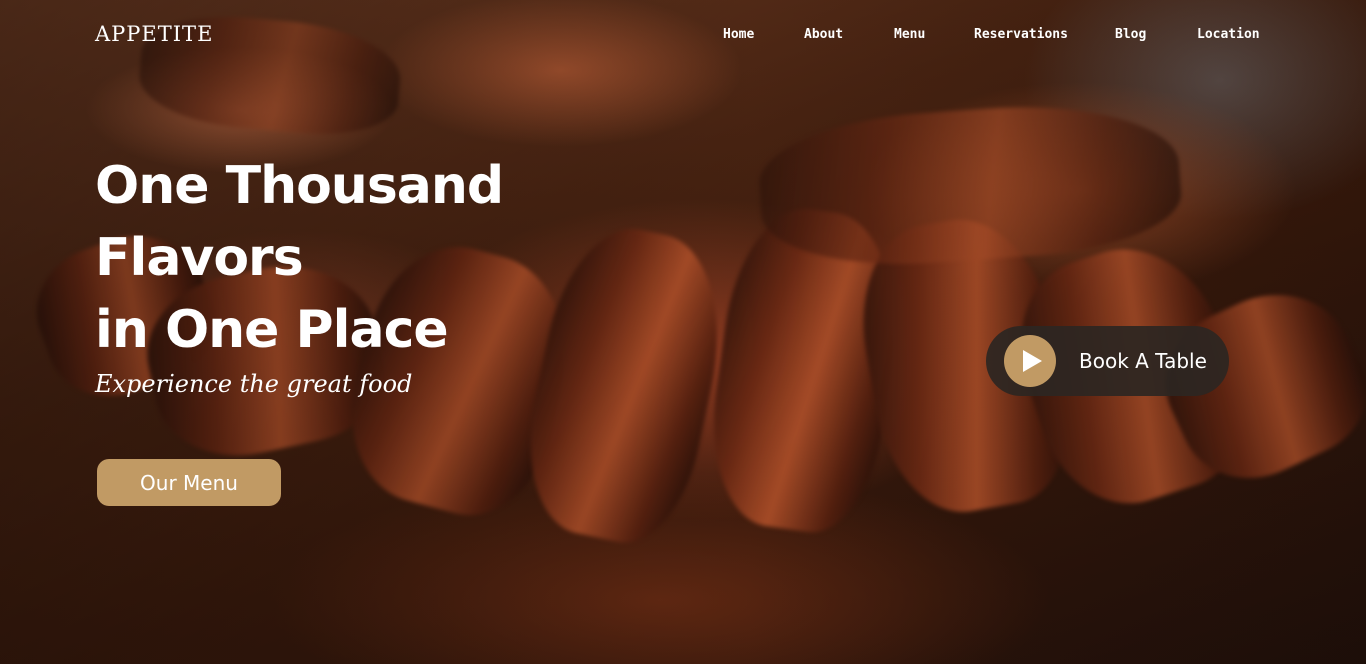 Image resolution: width=1366 pixels, height=664 pixels. I want to click on play-icon-circle, so click(1030, 361).